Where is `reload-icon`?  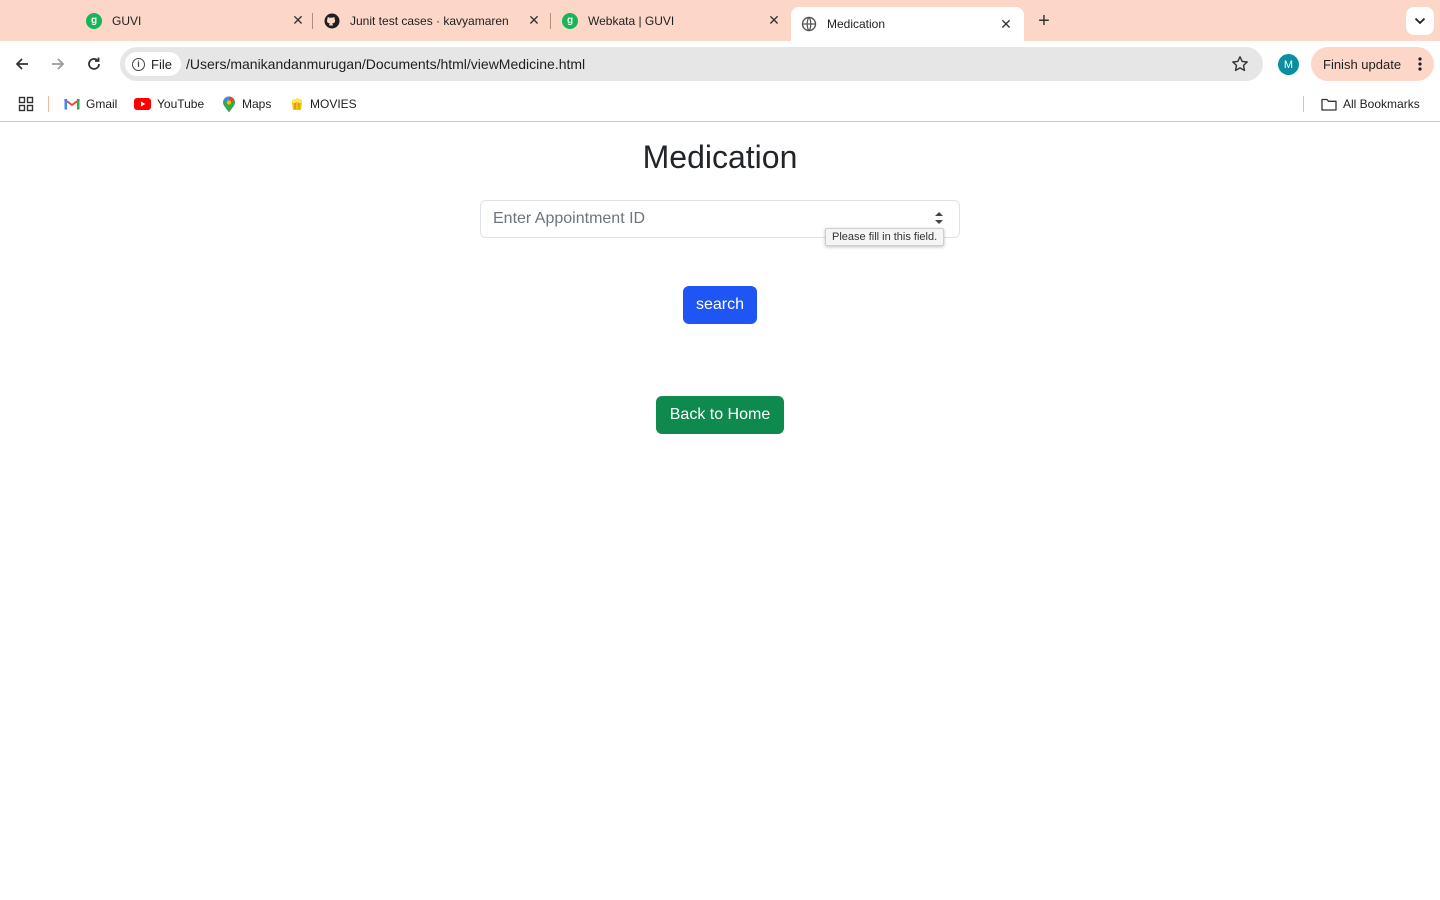 reload-icon is located at coordinates (94, 63).